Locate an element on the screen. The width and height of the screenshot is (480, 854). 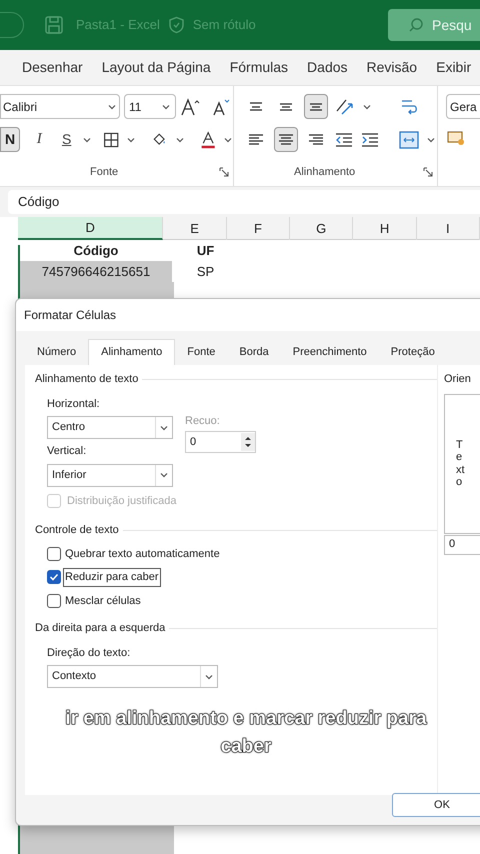
dialog-tab: Proteção is located at coordinates (412, 352).